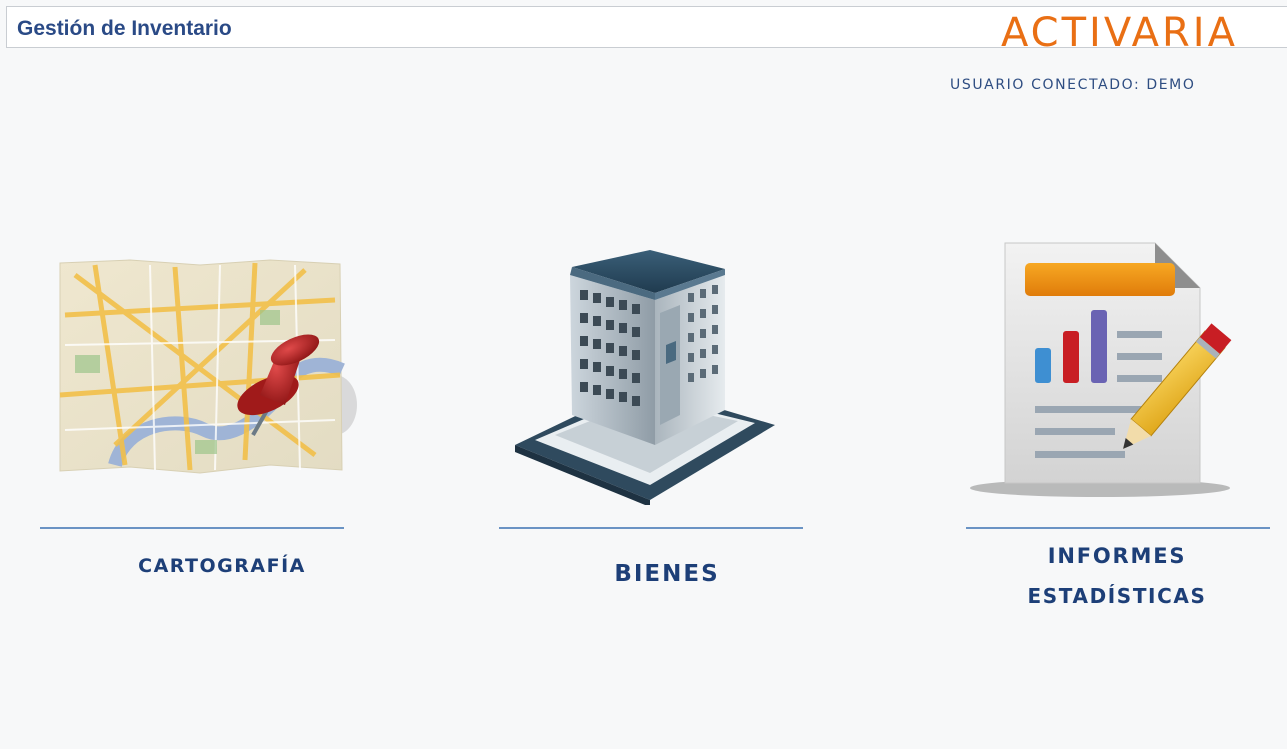 The width and height of the screenshot is (1287, 749). Describe the element at coordinates (208, 366) in the screenshot. I see `map-pin-icon` at that location.